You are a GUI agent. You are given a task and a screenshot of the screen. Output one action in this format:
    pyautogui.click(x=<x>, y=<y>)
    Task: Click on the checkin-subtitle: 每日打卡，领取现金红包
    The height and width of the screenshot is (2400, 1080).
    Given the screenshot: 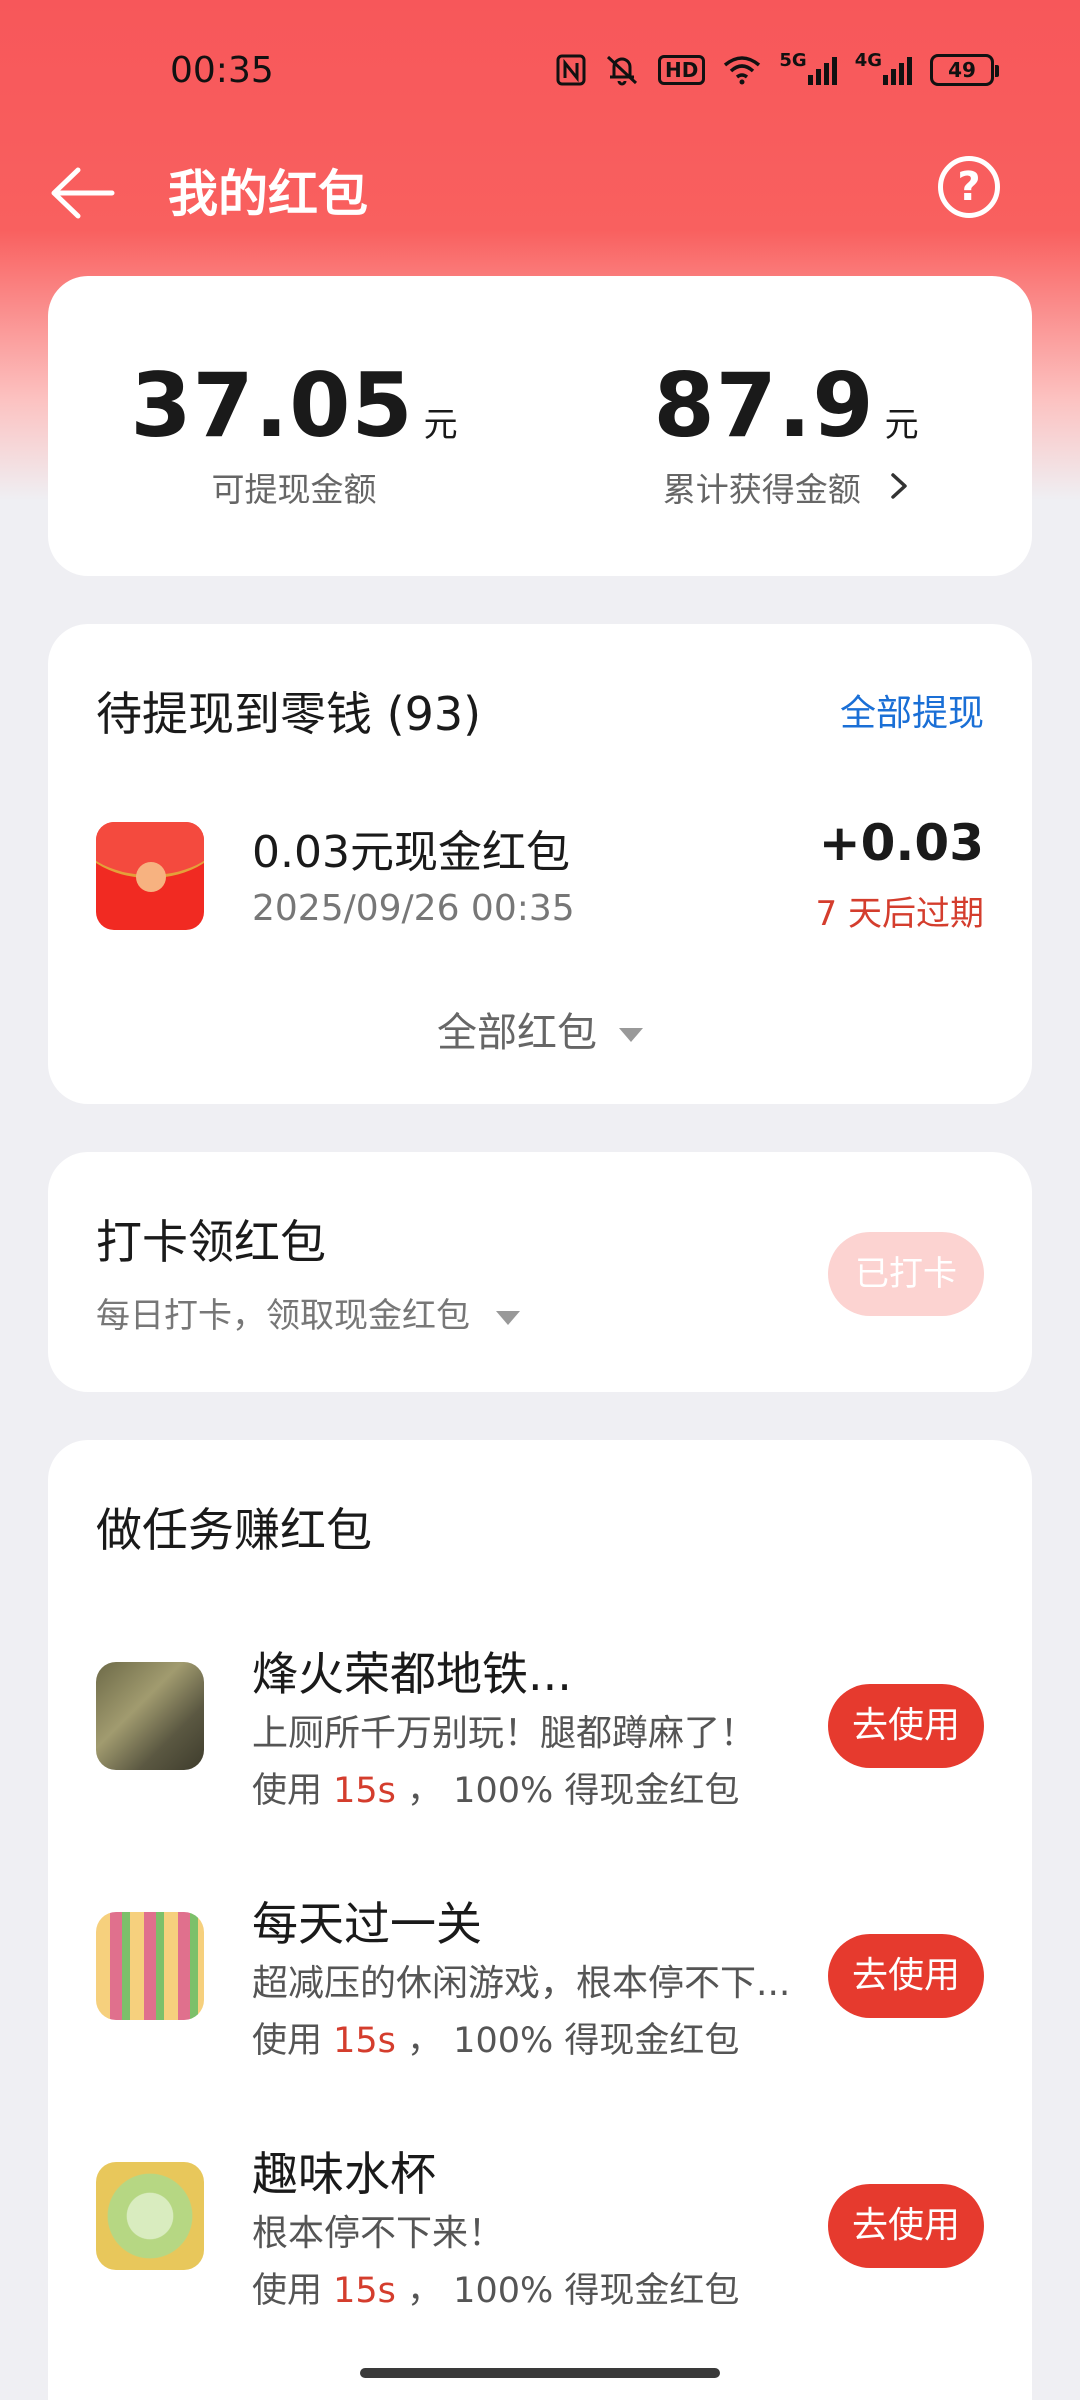 What is the action you would take?
    pyautogui.click(x=283, y=1316)
    